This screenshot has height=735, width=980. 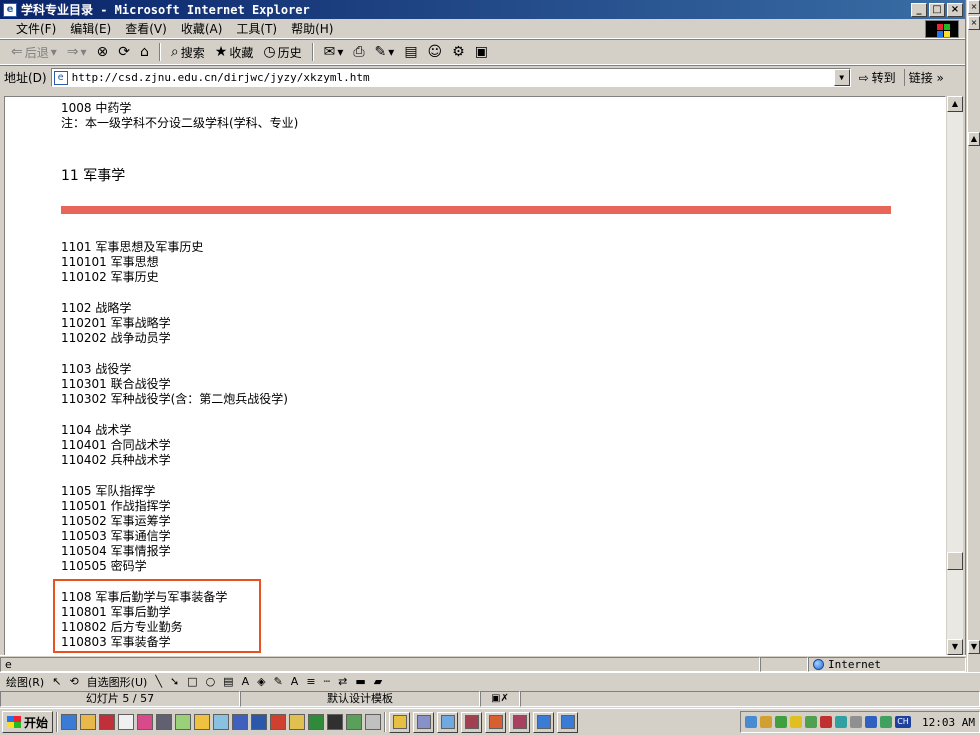 I want to click on app2-quicklaunch-icon, so click(x=354, y=722).